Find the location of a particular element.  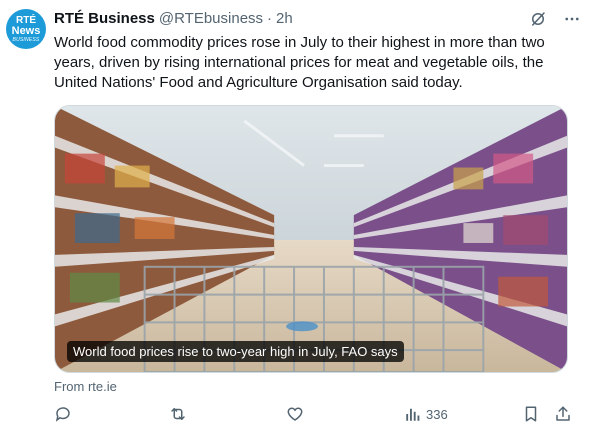

tweet-header: RTÉ Business @RTEbusiness · 2h is located at coordinates (173, 18).